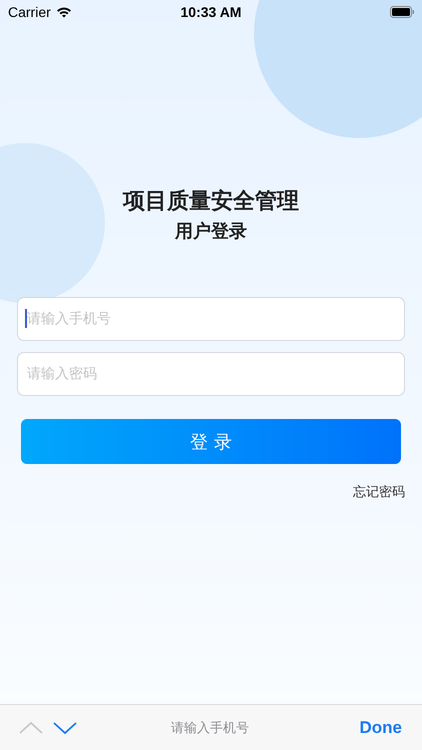 Image resolution: width=422 pixels, height=750 pixels. What do you see at coordinates (211, 374) in the screenshot?
I see `input-field: 请输入密码` at bounding box center [211, 374].